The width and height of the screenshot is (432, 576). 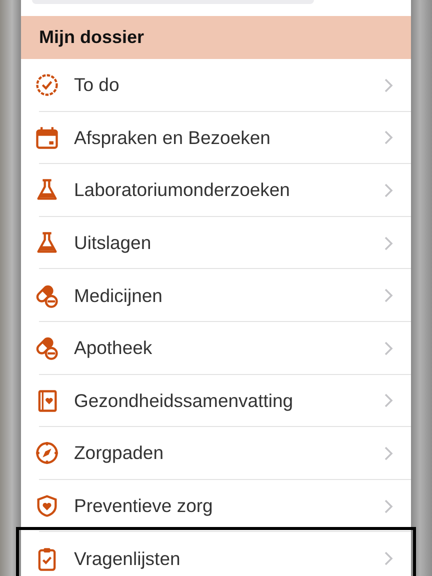 What do you see at coordinates (173, 137) in the screenshot?
I see `menu-item-label: Afspraken en Bezoeken` at bounding box center [173, 137].